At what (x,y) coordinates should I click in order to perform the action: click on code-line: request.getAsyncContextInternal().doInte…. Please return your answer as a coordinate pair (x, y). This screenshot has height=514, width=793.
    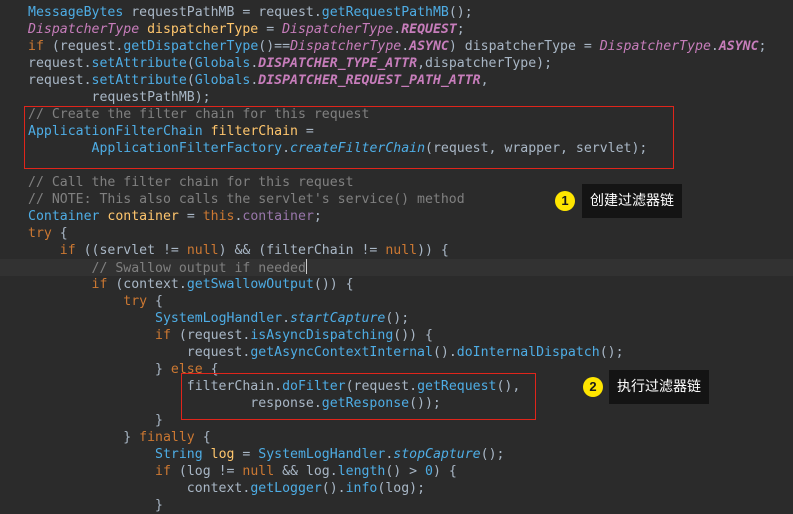
    Looking at the image, I should click on (396, 352).